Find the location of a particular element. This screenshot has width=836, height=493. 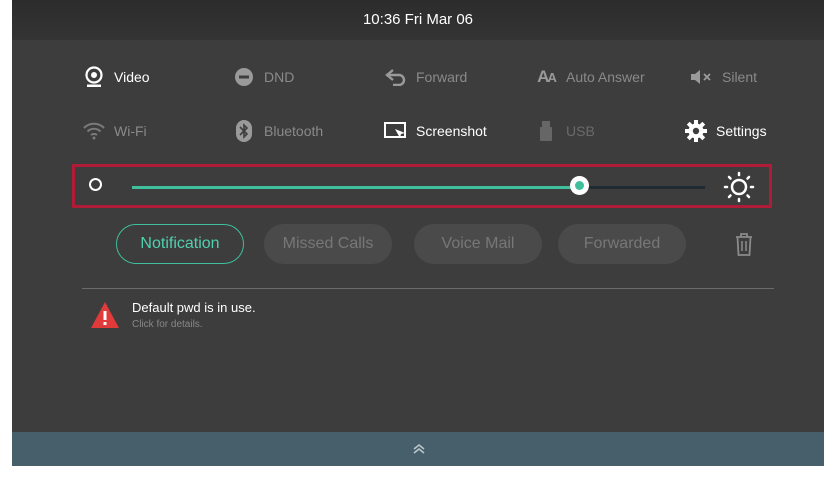

status-bar: 10:36 Fri Mar 06 is located at coordinates (418, 20).